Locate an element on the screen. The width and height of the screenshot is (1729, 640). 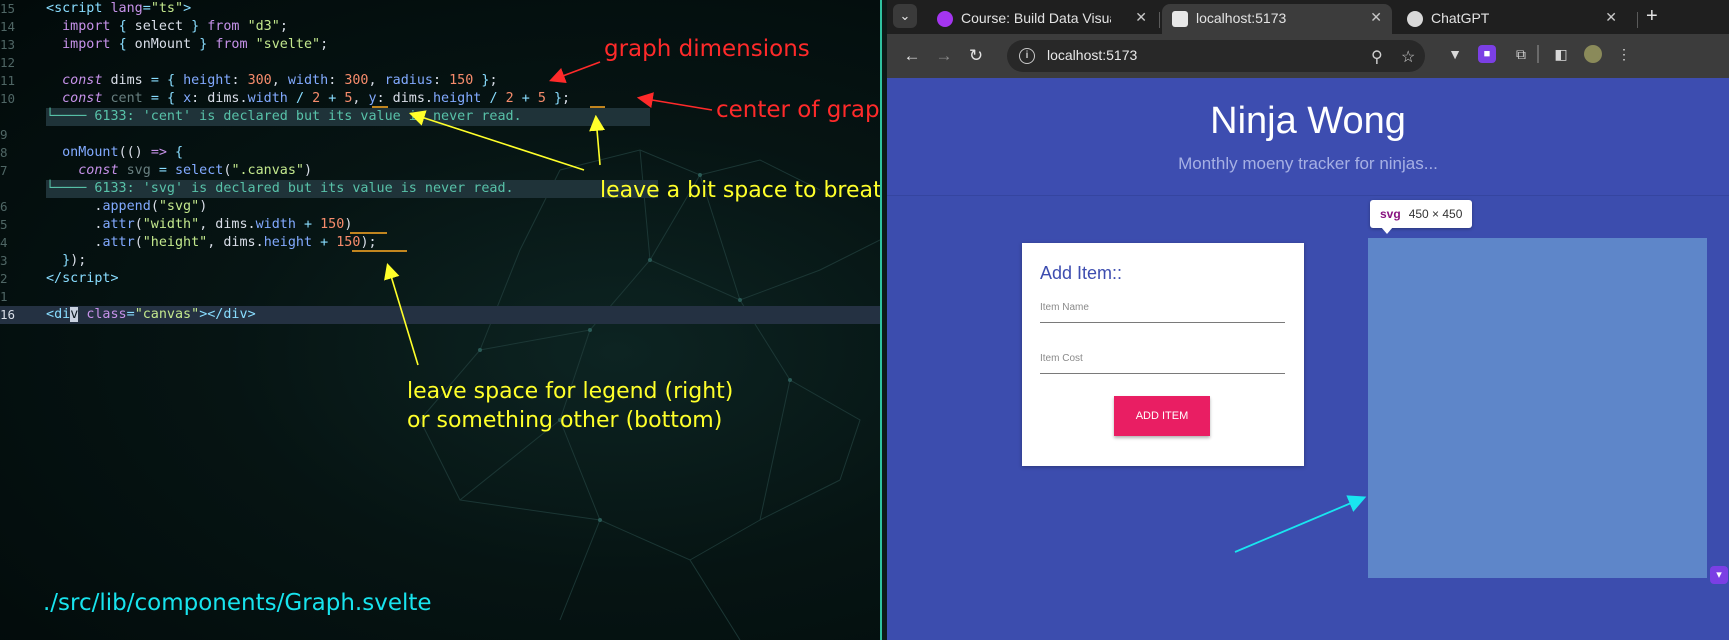
address-bar: i localhost:5173 ⚲ ☆ is located at coordinates (1216, 56).